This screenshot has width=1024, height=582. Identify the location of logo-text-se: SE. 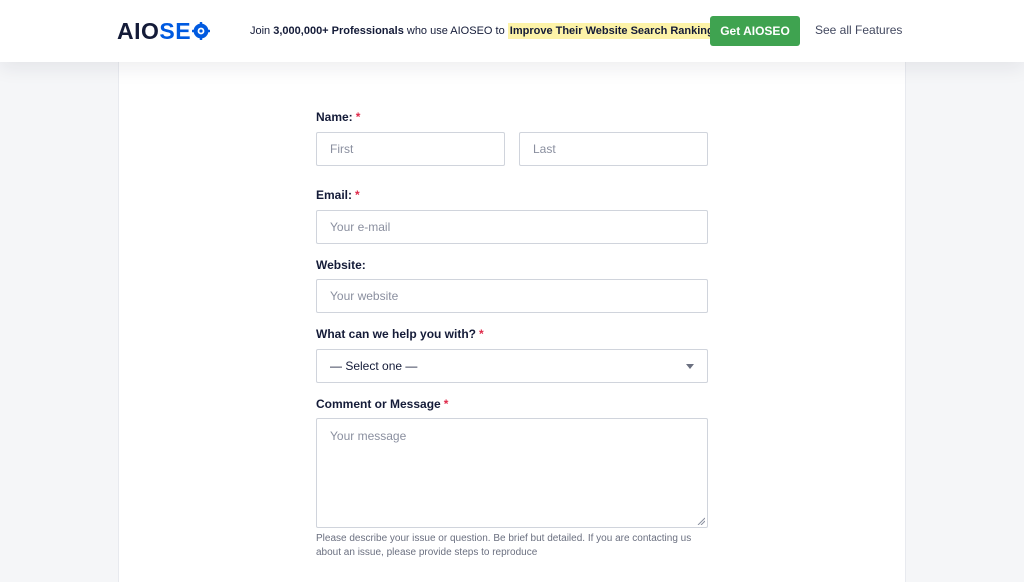
(175, 30).